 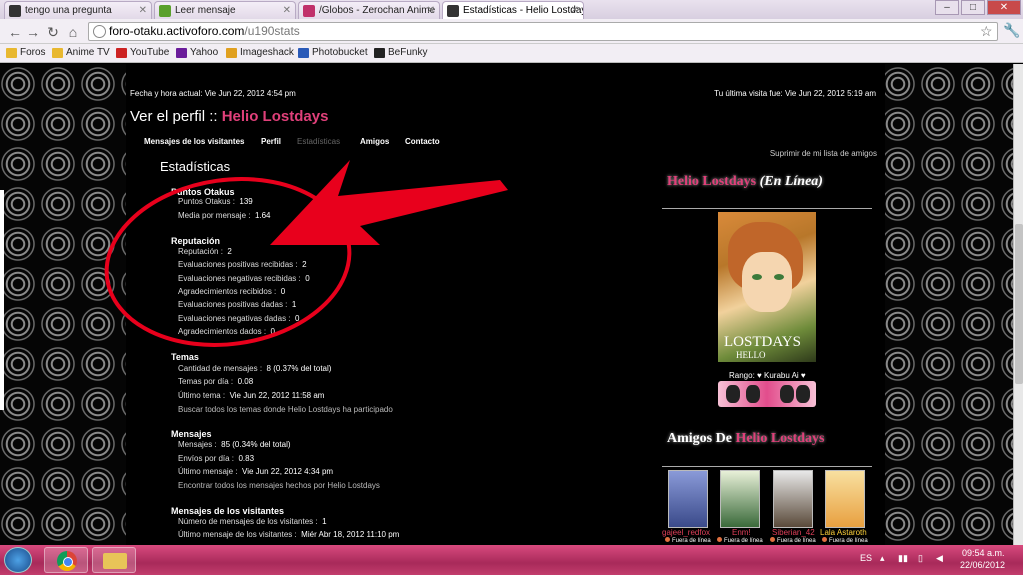 I want to click on stat-row: Puntos Otakus : 139, so click(x=215, y=201).